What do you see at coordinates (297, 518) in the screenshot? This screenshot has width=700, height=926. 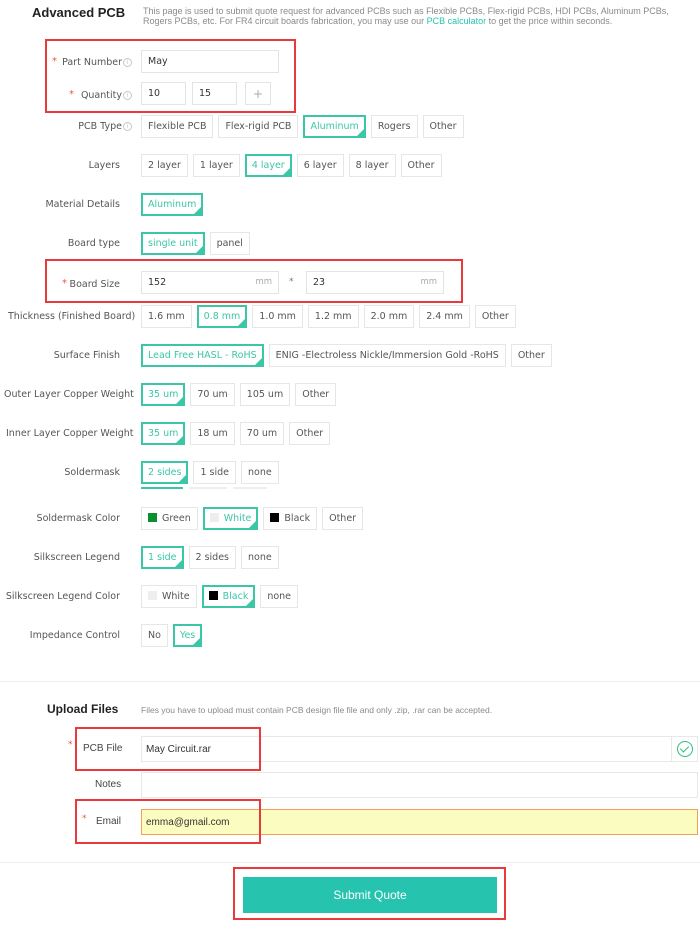 I see `option-label: Black` at bounding box center [297, 518].